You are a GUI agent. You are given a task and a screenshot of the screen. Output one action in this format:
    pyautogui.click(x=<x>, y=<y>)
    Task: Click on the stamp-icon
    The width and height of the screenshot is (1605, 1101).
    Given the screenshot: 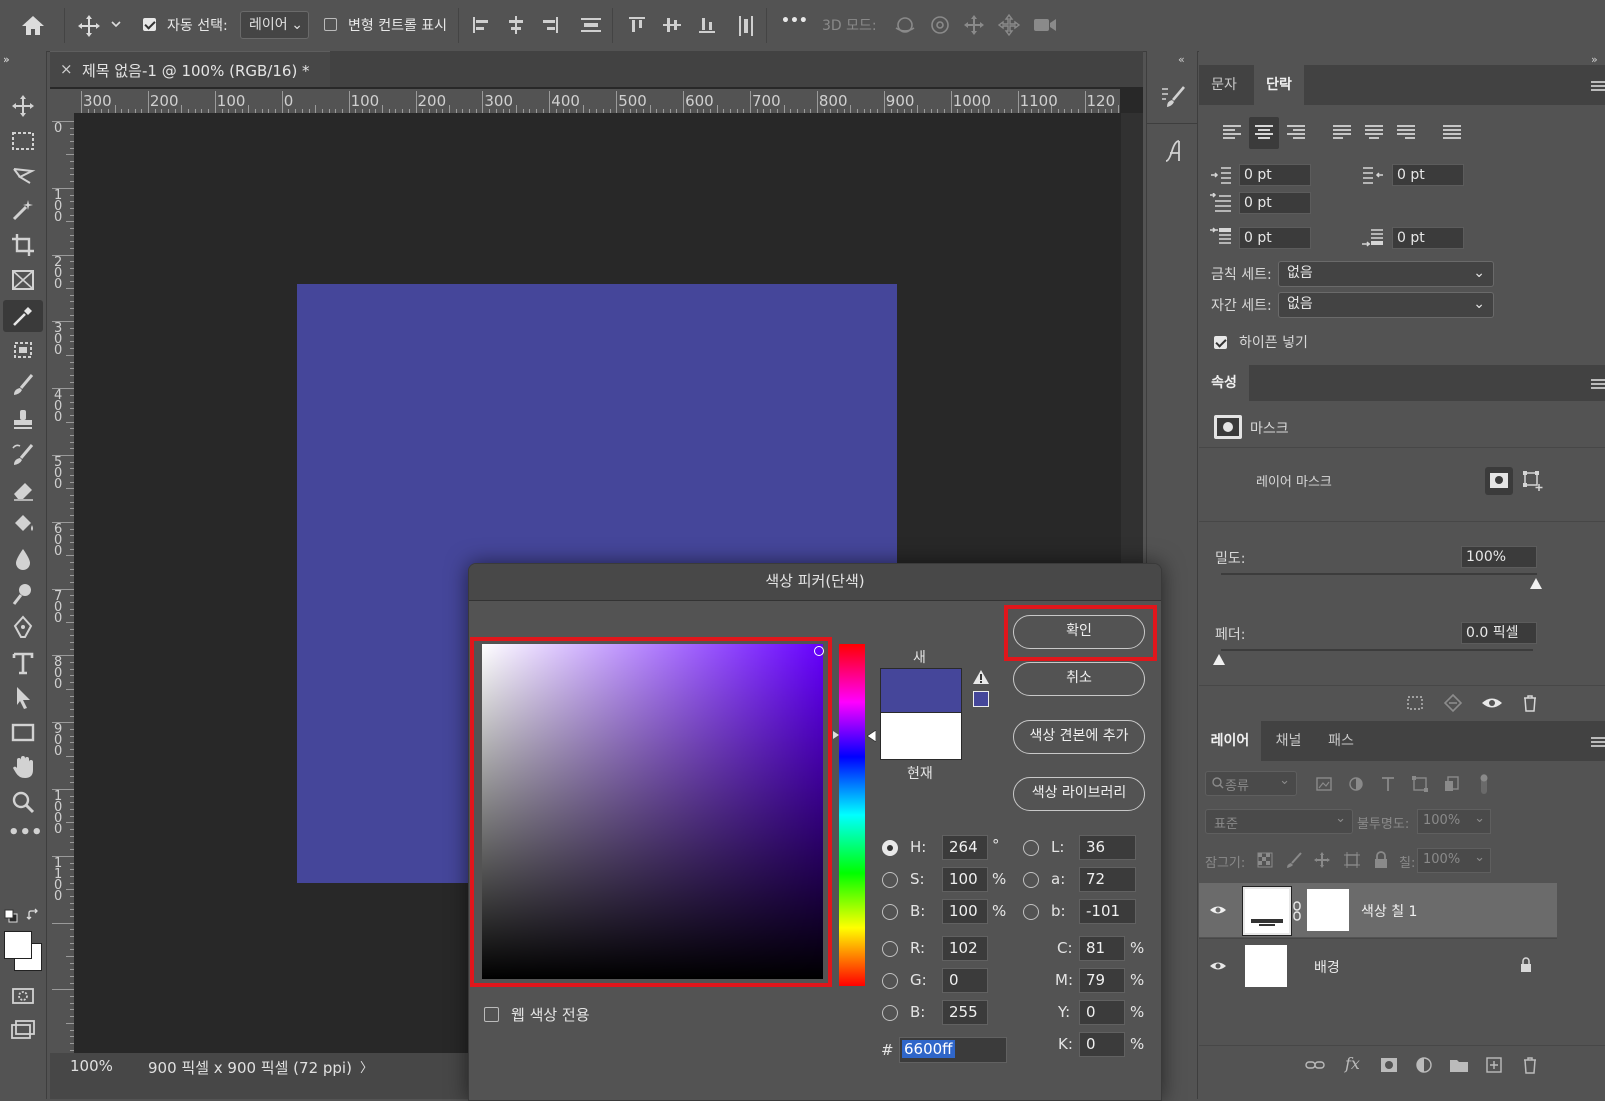 What is the action you would take?
    pyautogui.click(x=23, y=420)
    